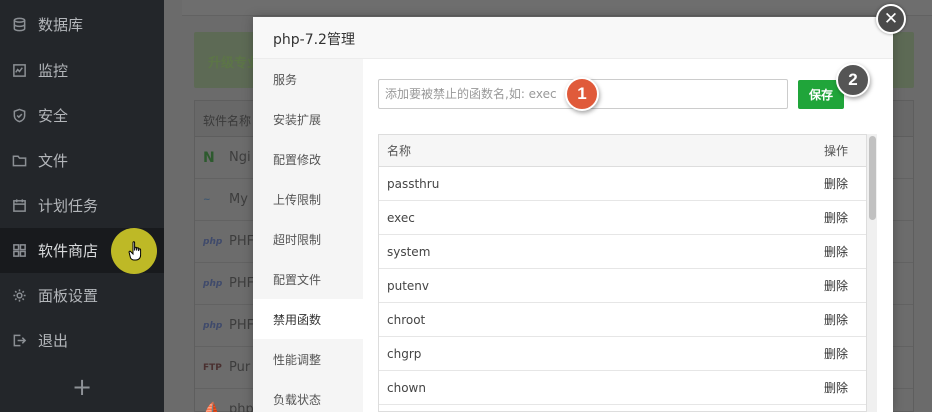  I want to click on sidebar-item-cron: 计划任务, so click(82, 205).